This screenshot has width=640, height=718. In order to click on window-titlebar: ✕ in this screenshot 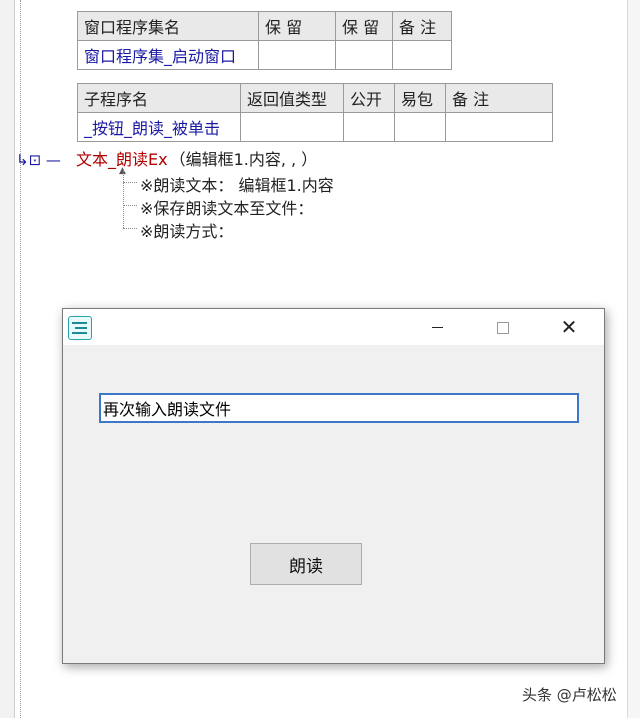, I will do `click(333, 327)`.